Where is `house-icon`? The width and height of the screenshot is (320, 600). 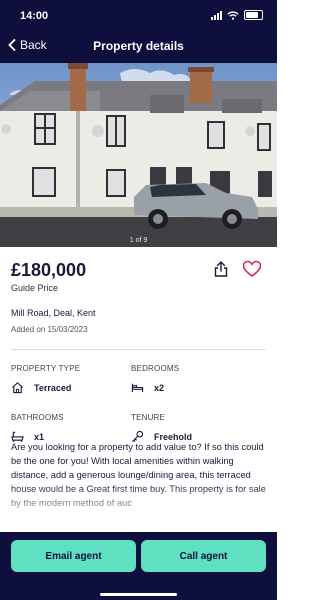 house-icon is located at coordinates (17, 388).